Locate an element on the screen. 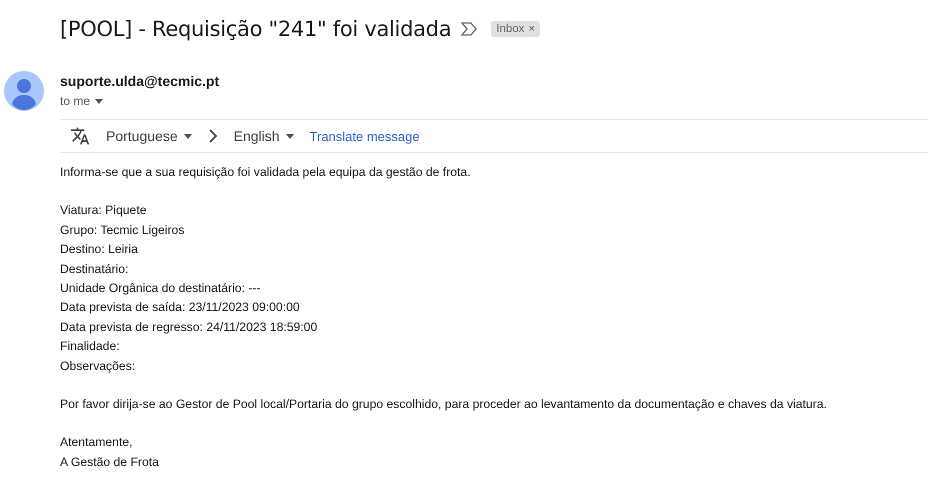 Image resolution: width=928 pixels, height=497 pixels. source-language-dropdown: Portuguese is located at coordinates (149, 136).